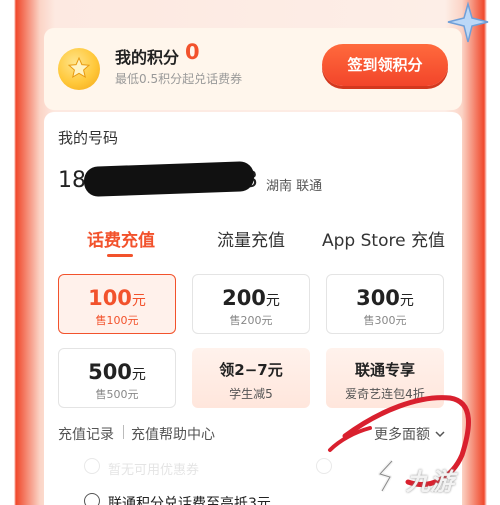 This screenshot has height=505, width=500. What do you see at coordinates (86, 434) in the screenshot?
I see `recharge-records-link: 充值记录` at bounding box center [86, 434].